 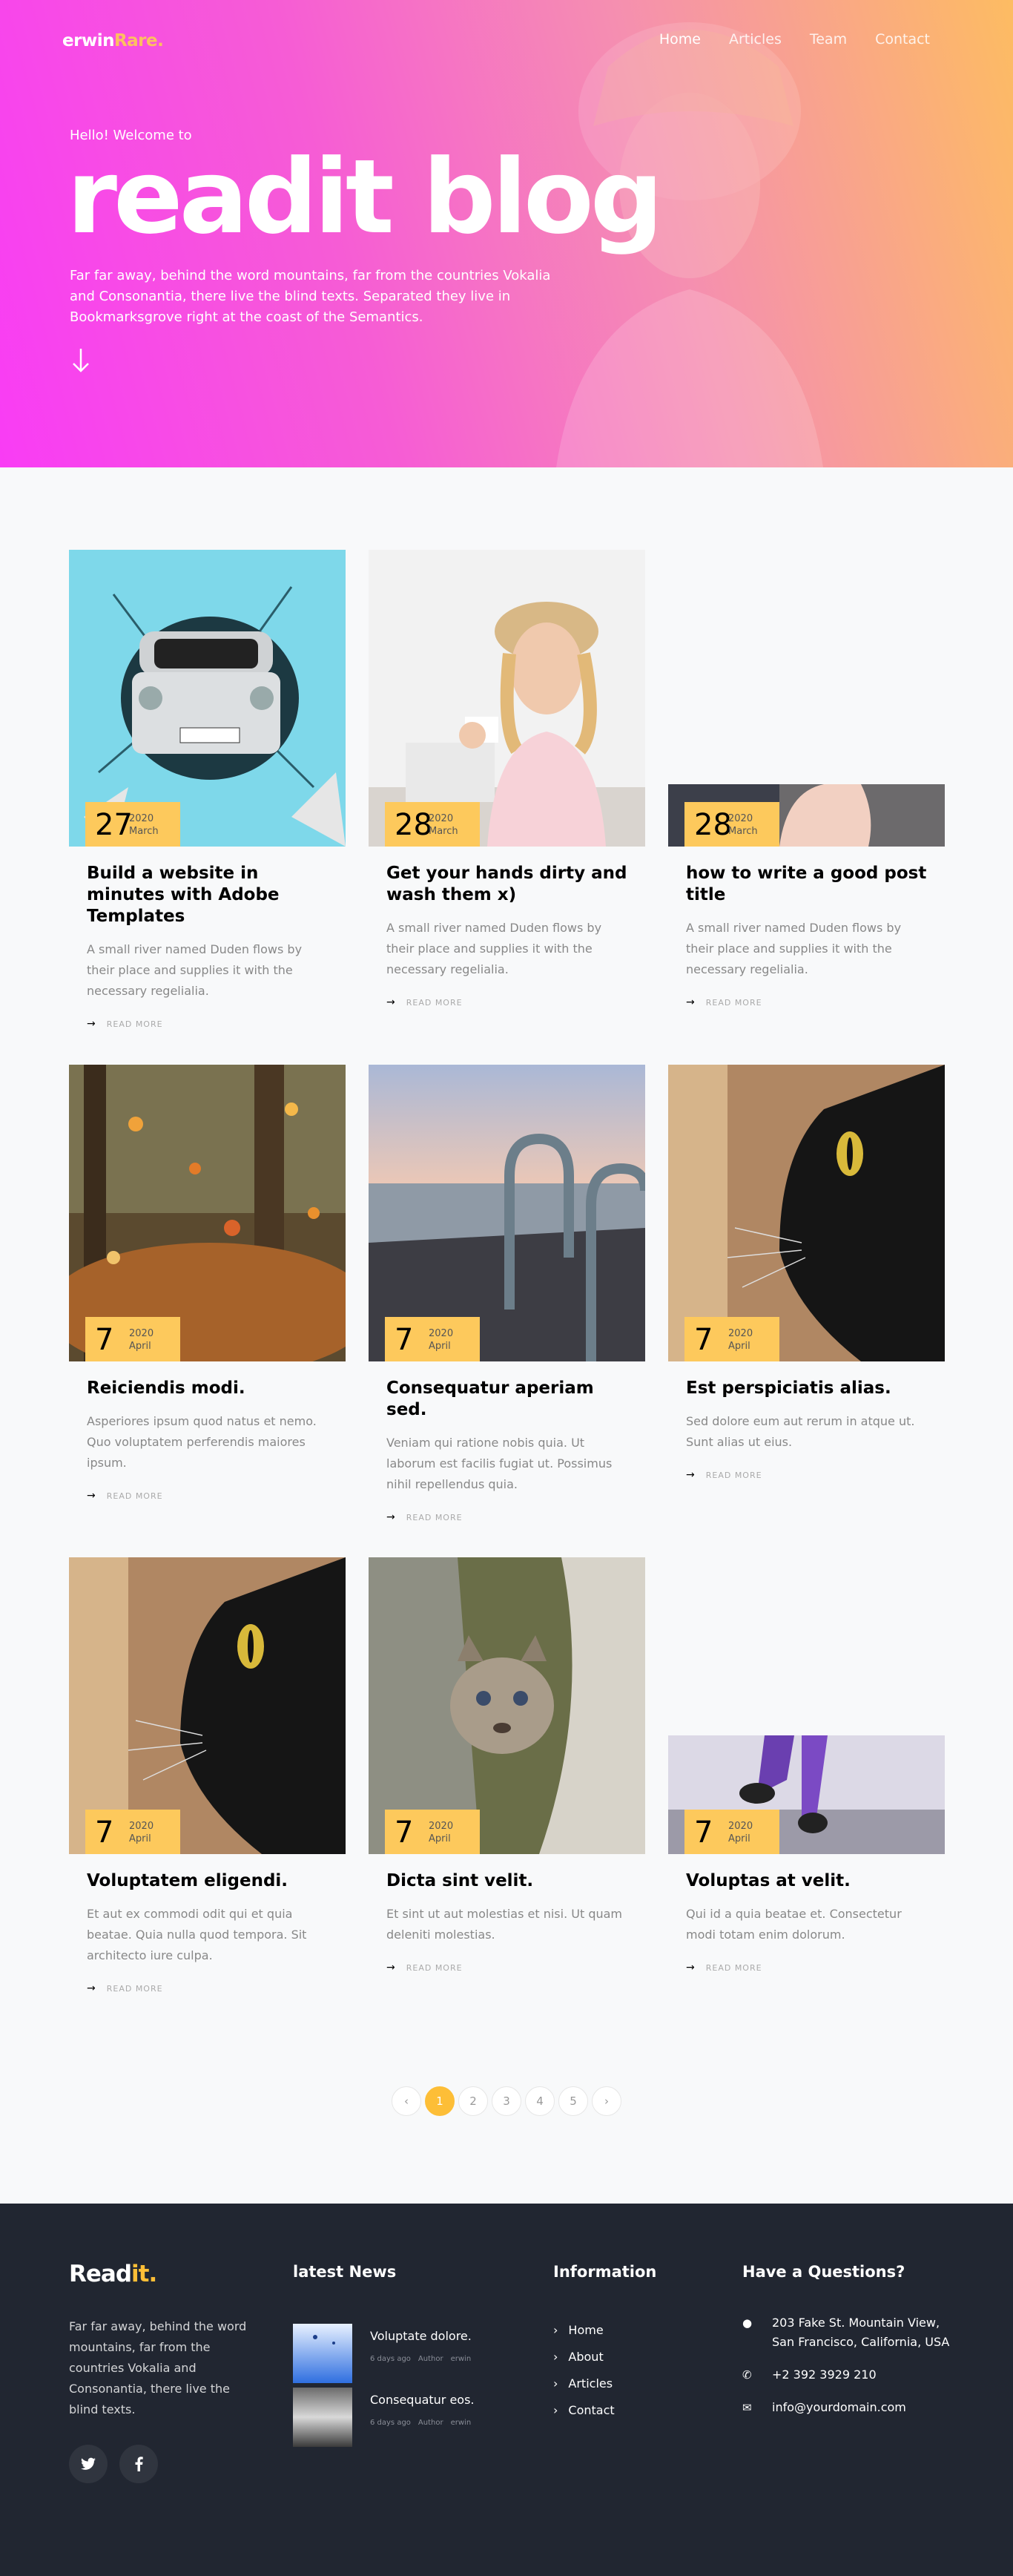 I want to click on social-links, so click(x=113, y=2464).